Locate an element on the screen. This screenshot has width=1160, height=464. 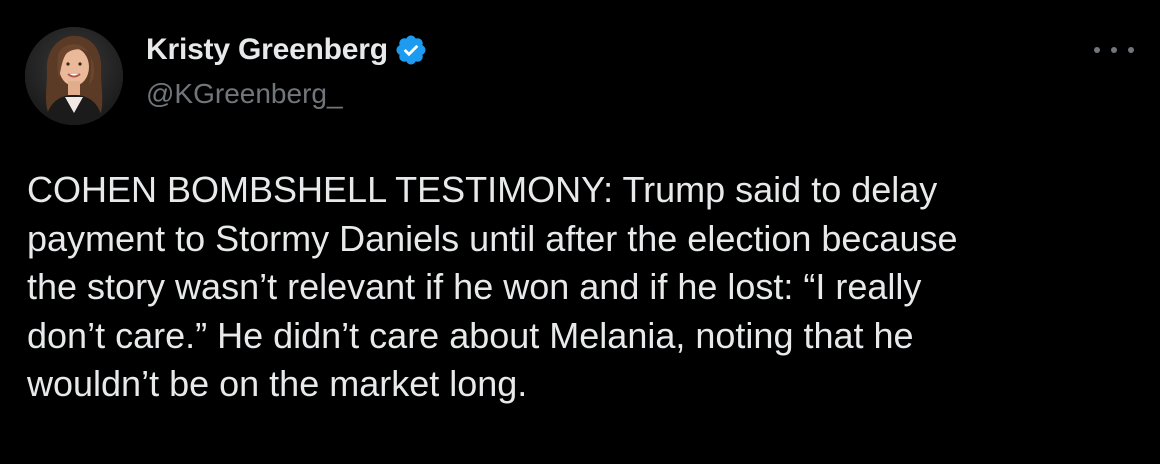
name-row: Kristy Greenberg is located at coordinates (287, 50).